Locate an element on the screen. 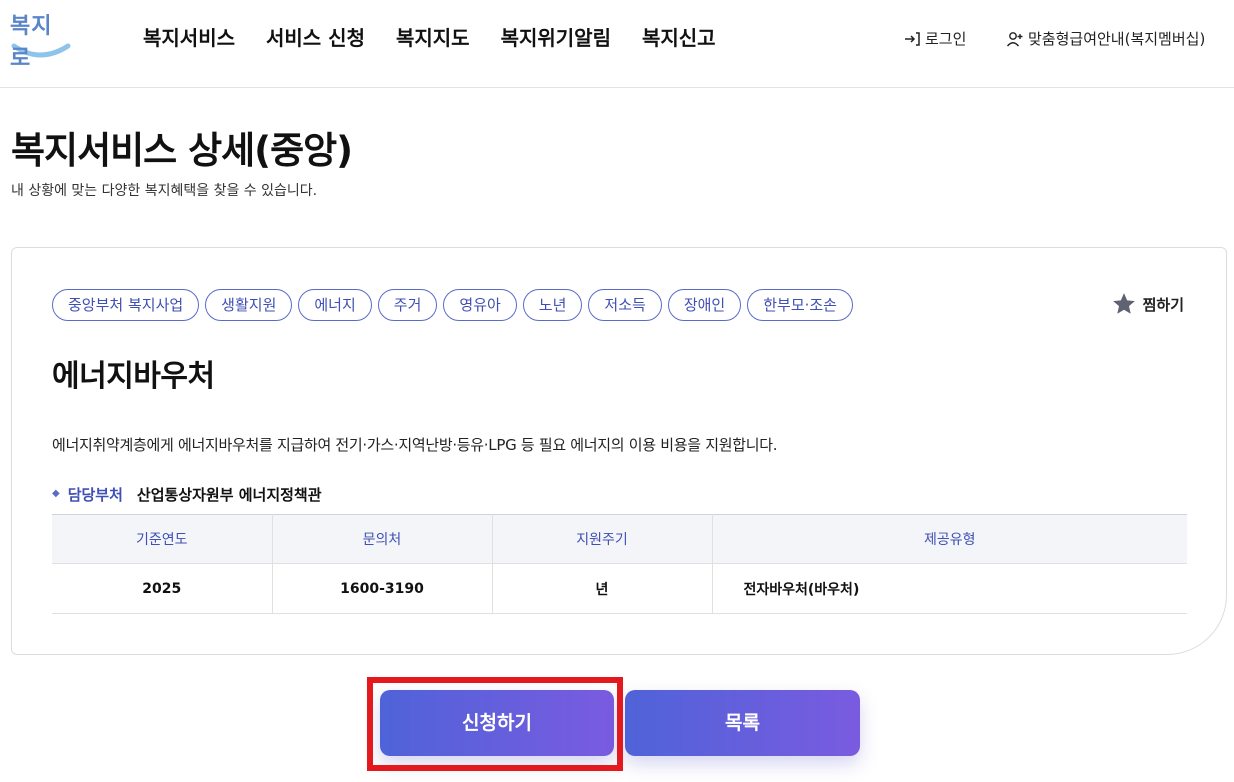 Image resolution: width=1234 pixels, height=782 pixels. header-provision-type: 제공유형 is located at coordinates (949, 539).